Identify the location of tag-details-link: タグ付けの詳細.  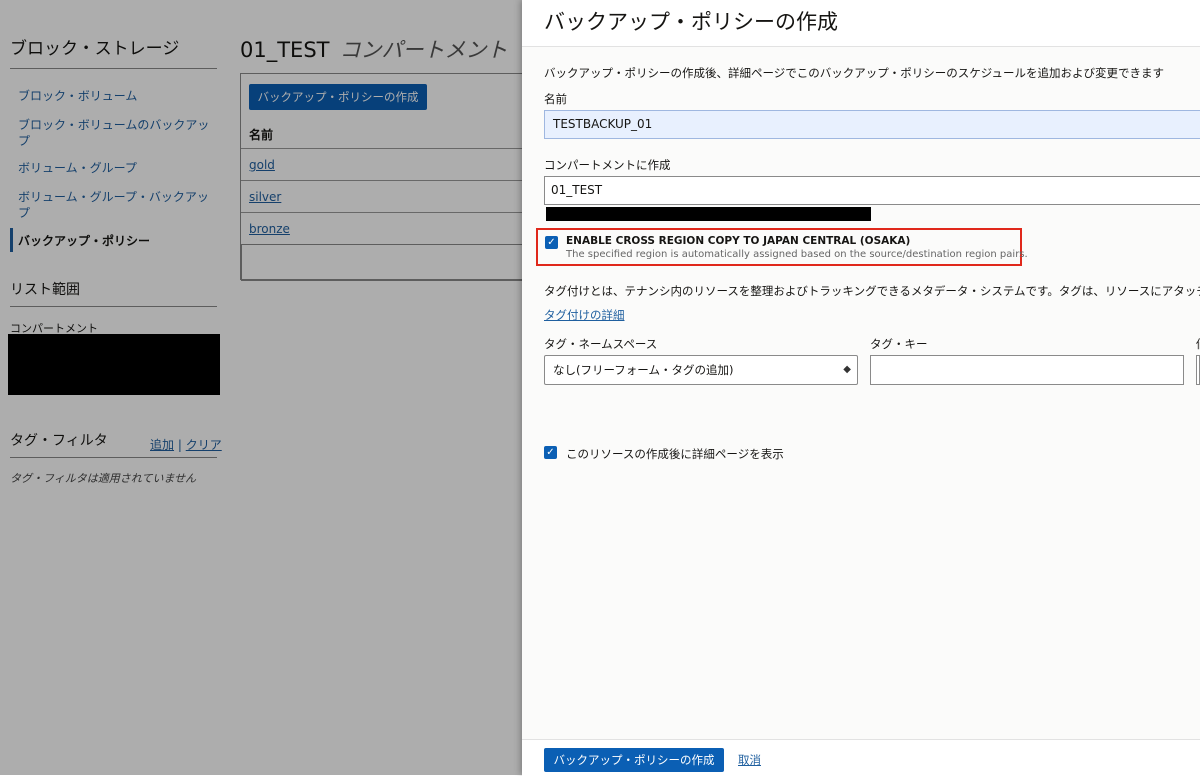
(584, 315).